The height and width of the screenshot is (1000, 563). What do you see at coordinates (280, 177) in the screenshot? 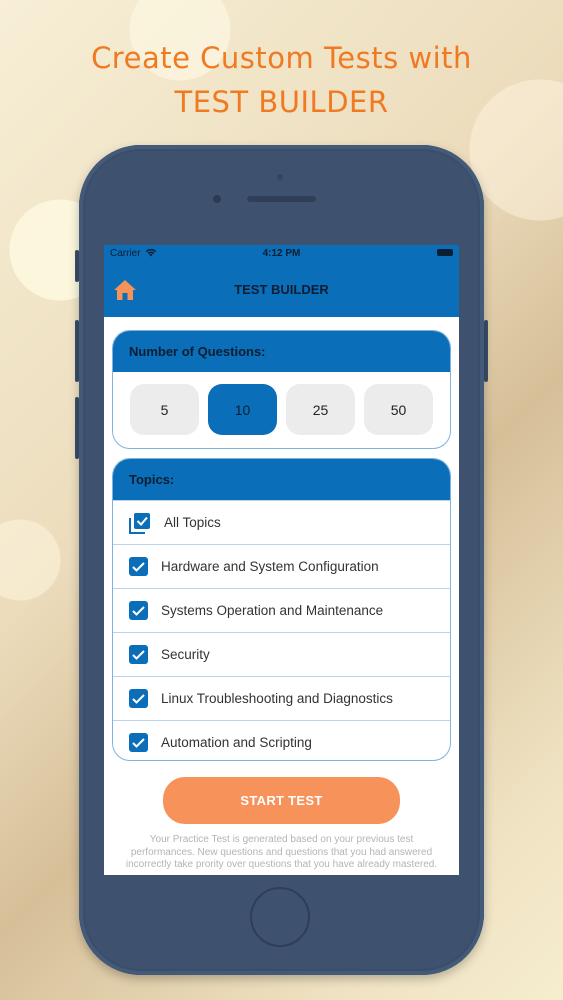
I see `phone-sensor` at bounding box center [280, 177].